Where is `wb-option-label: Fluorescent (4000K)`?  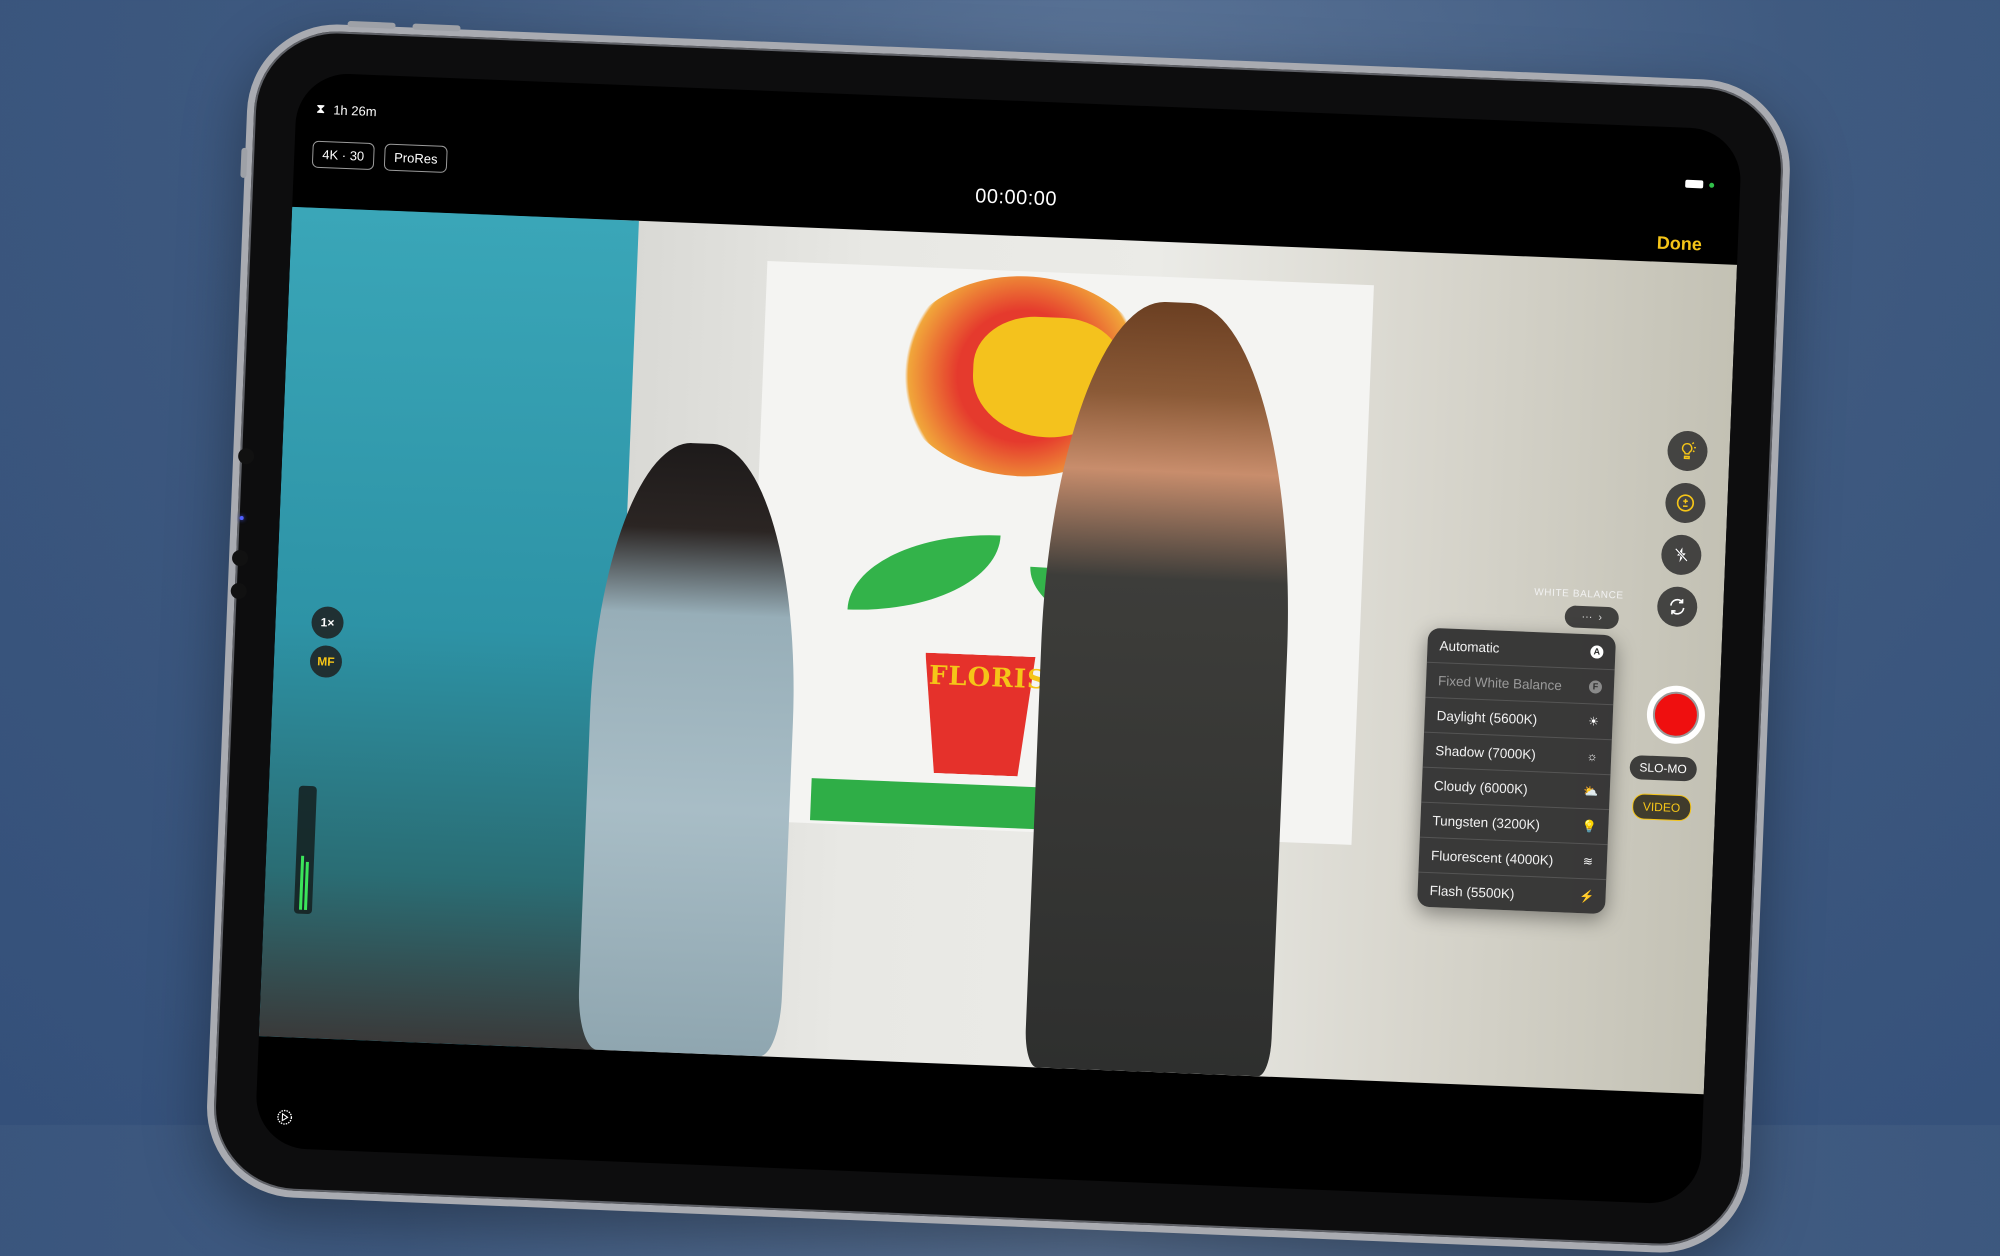
wb-option-label: Fluorescent (4000K) is located at coordinates (1492, 857).